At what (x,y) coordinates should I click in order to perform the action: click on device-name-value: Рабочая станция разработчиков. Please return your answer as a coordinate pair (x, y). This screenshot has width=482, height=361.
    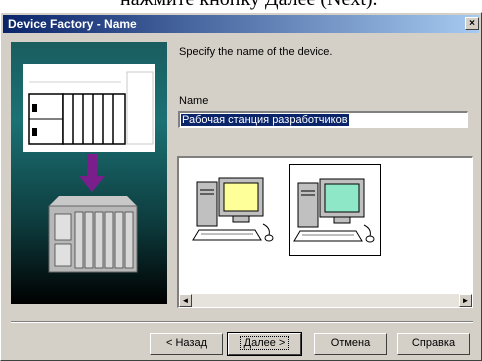
    Looking at the image, I should click on (265, 120).